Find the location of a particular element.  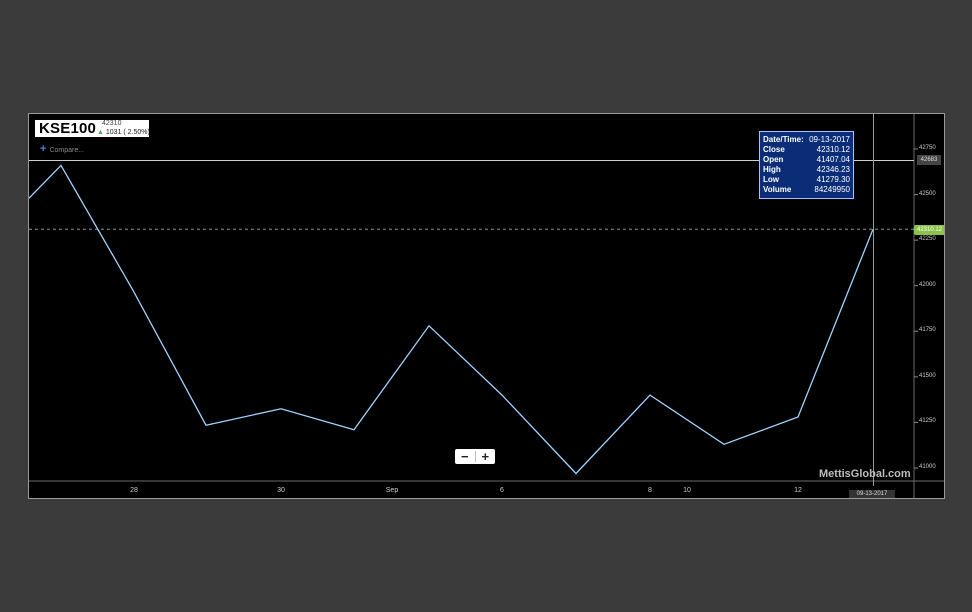

y-tick-label: 42750 is located at coordinates (927, 148).